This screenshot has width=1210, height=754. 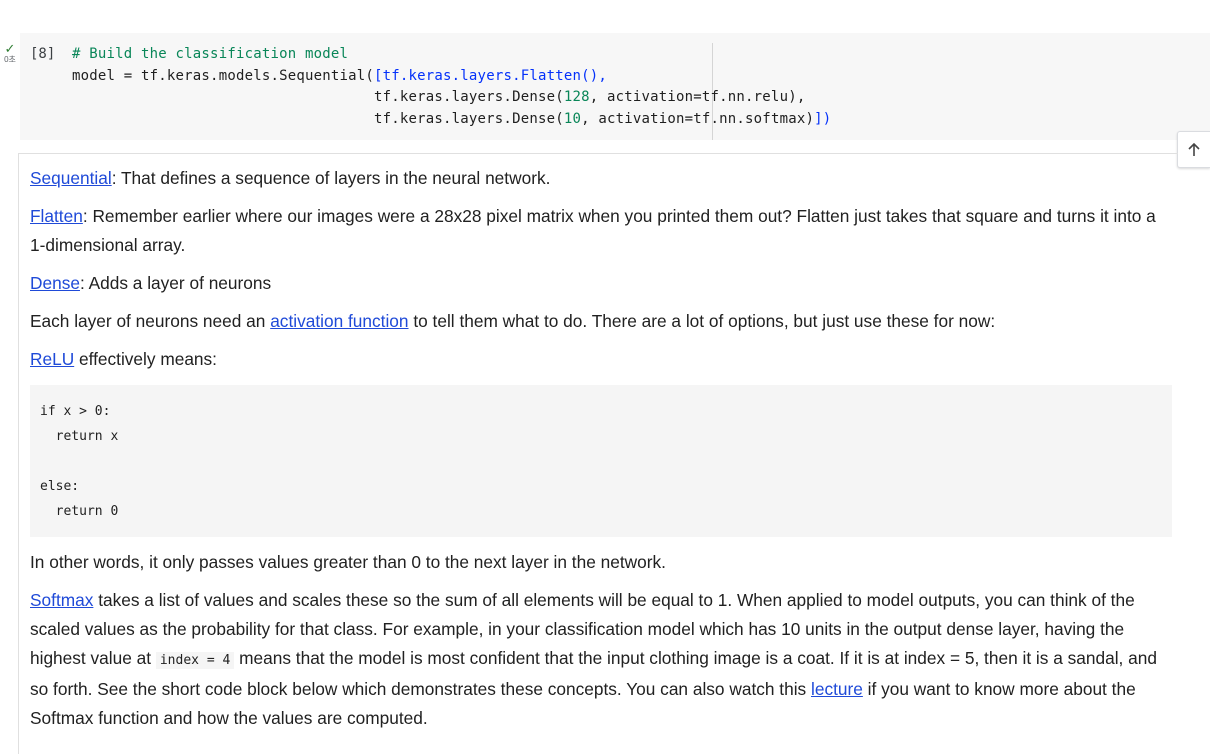 What do you see at coordinates (61, 600) in the screenshot?
I see `softmax-link: Softmax` at bounding box center [61, 600].